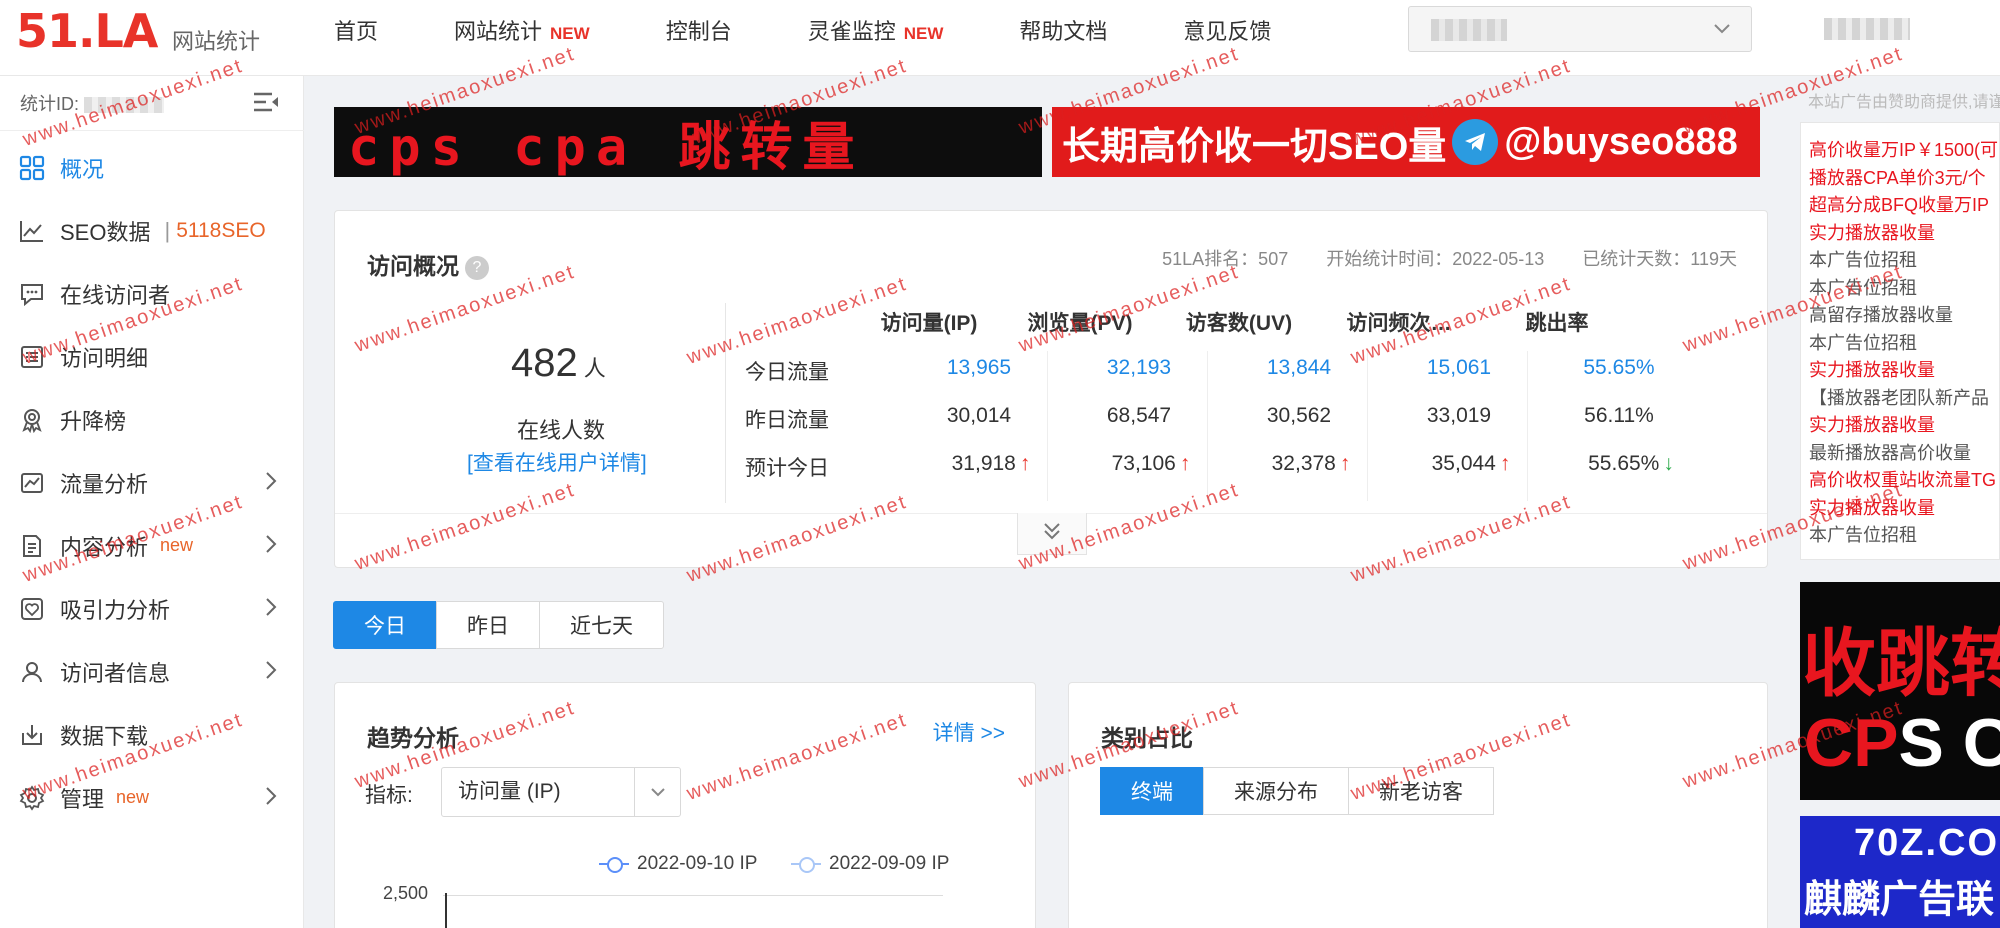  What do you see at coordinates (1469, 30) in the screenshot?
I see `site-name-redacted` at bounding box center [1469, 30].